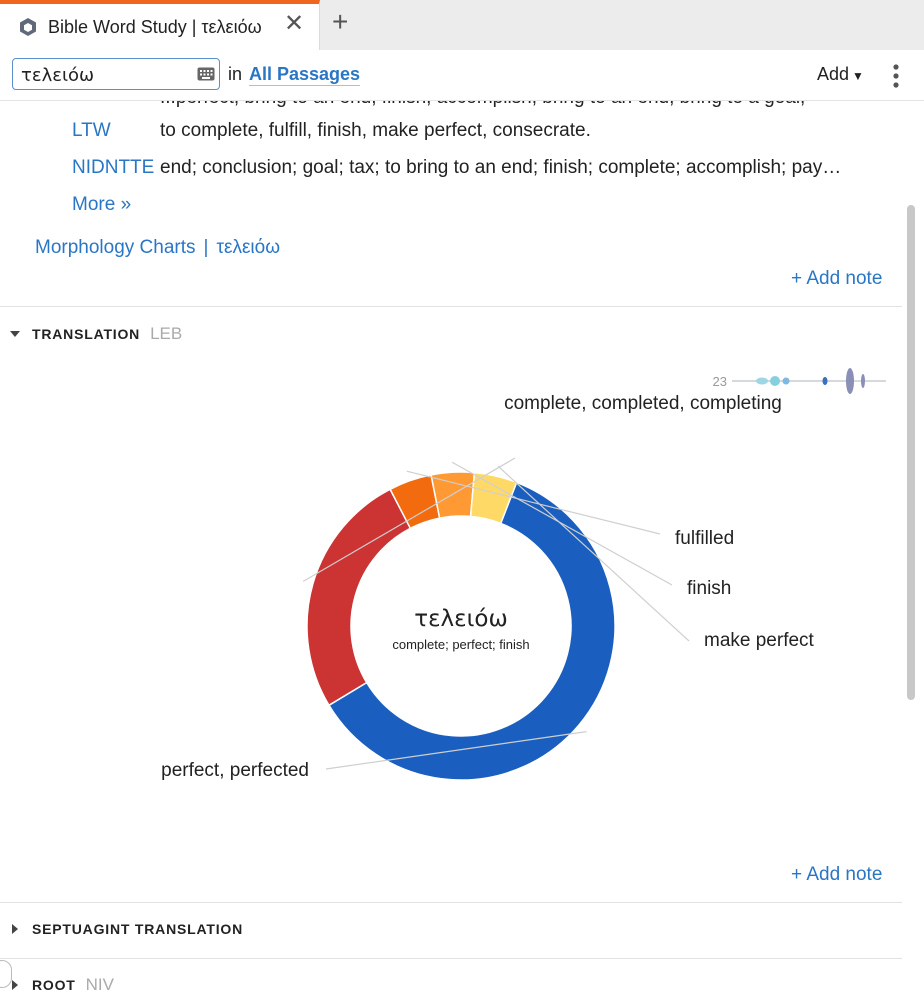 Image resolution: width=924 pixels, height=1004 pixels. What do you see at coordinates (643, 403) in the screenshot?
I see `donut-slice-label: complete, completed, completing` at bounding box center [643, 403].